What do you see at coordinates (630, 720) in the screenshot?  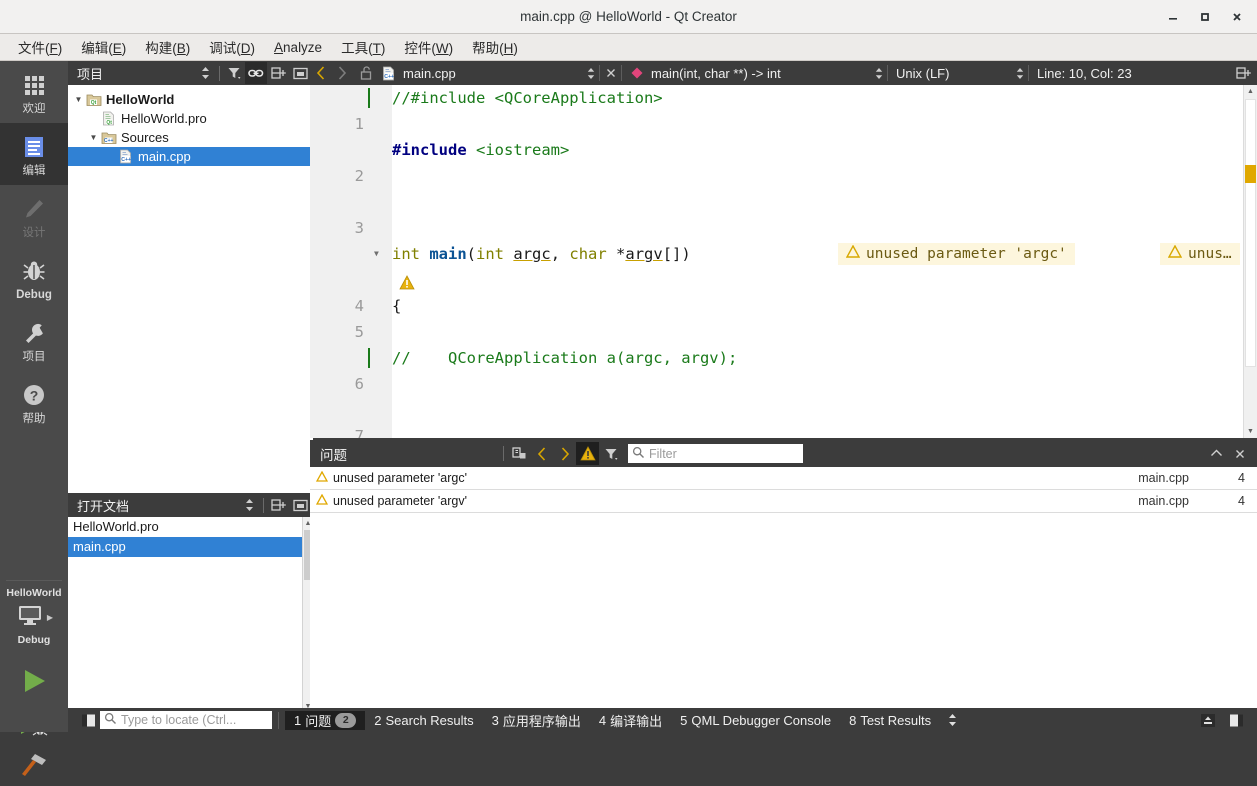 I see `output-tab-compile-output: 4 编译输出` at bounding box center [630, 720].